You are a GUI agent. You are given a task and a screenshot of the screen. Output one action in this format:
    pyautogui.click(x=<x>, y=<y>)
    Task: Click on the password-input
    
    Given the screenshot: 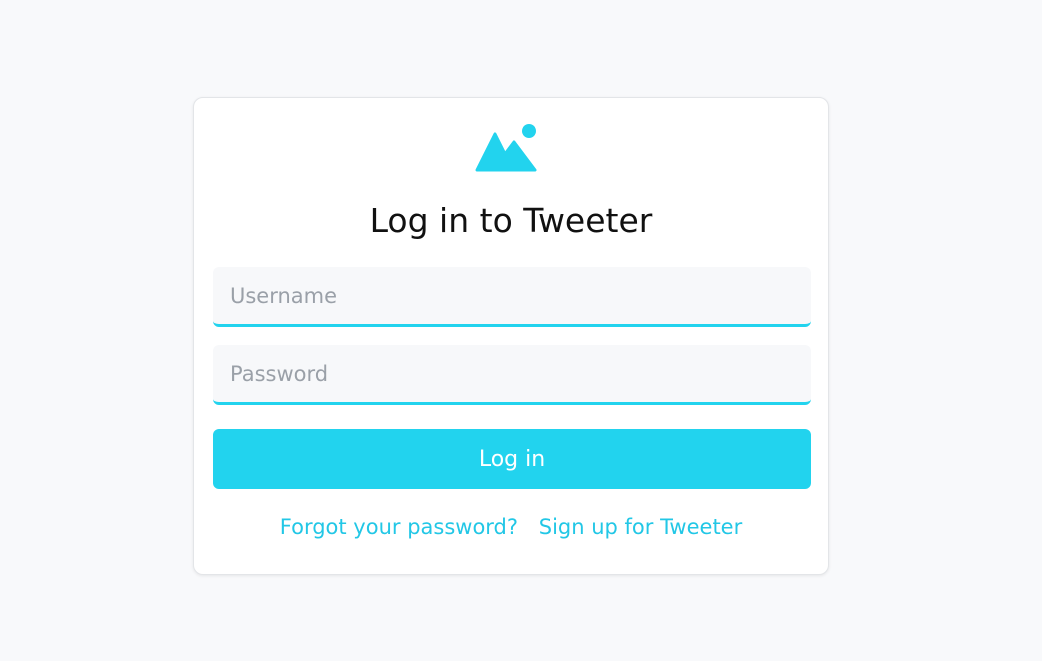 What is the action you would take?
    pyautogui.click(x=512, y=375)
    